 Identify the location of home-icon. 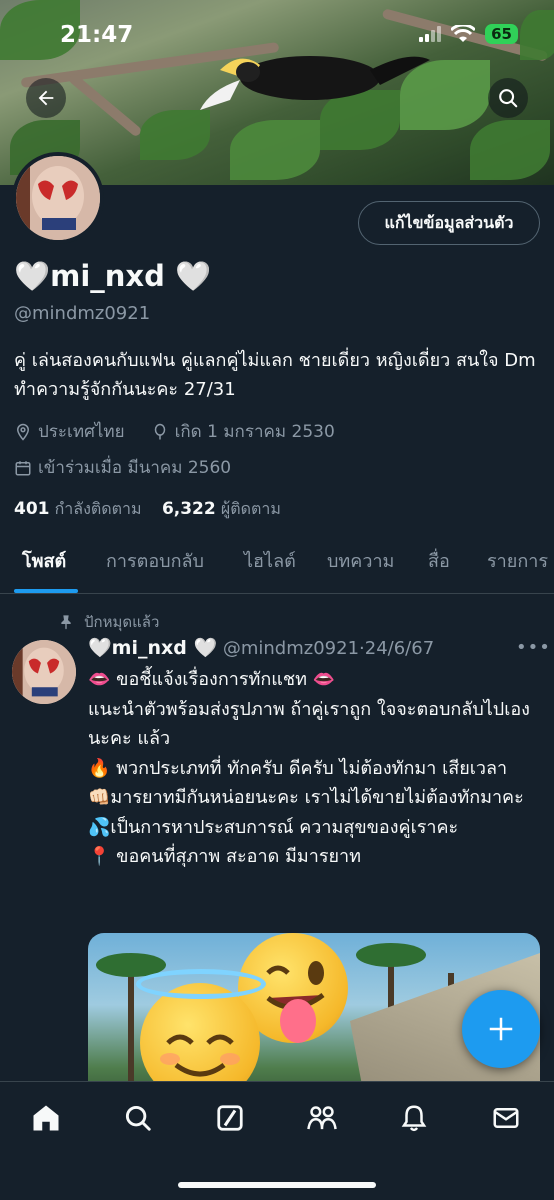
(46, 1118).